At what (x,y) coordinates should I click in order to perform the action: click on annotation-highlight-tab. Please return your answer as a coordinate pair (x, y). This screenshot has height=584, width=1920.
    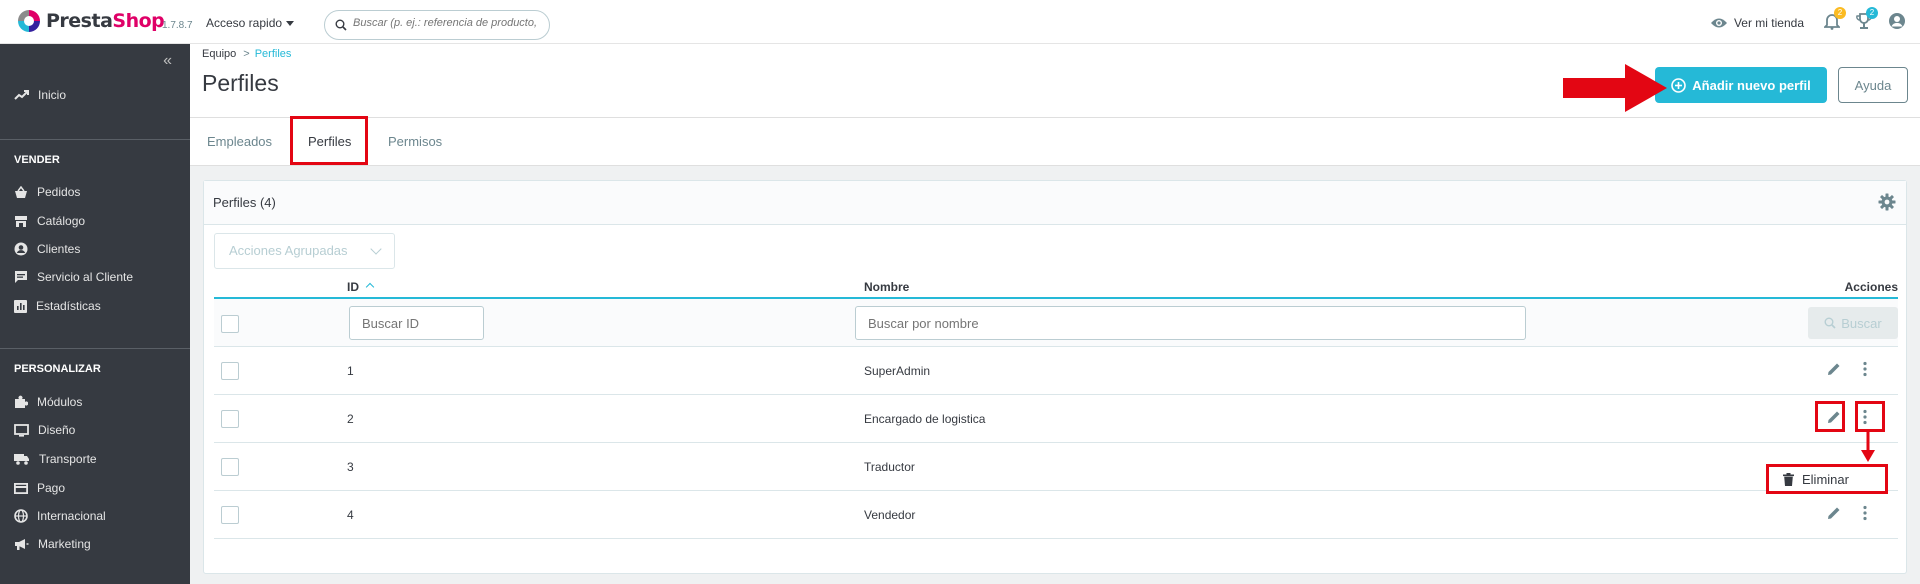
    Looking at the image, I should click on (329, 140).